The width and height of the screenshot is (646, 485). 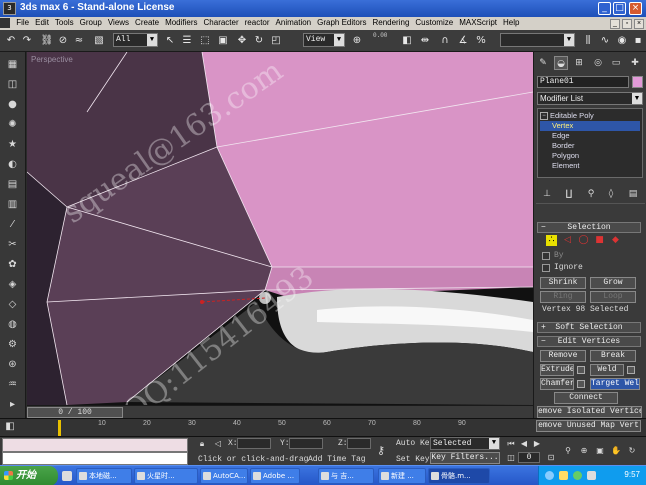 What do you see at coordinates (187, 41) in the screenshot?
I see `select-by-name-icon: ☰` at bounding box center [187, 41].